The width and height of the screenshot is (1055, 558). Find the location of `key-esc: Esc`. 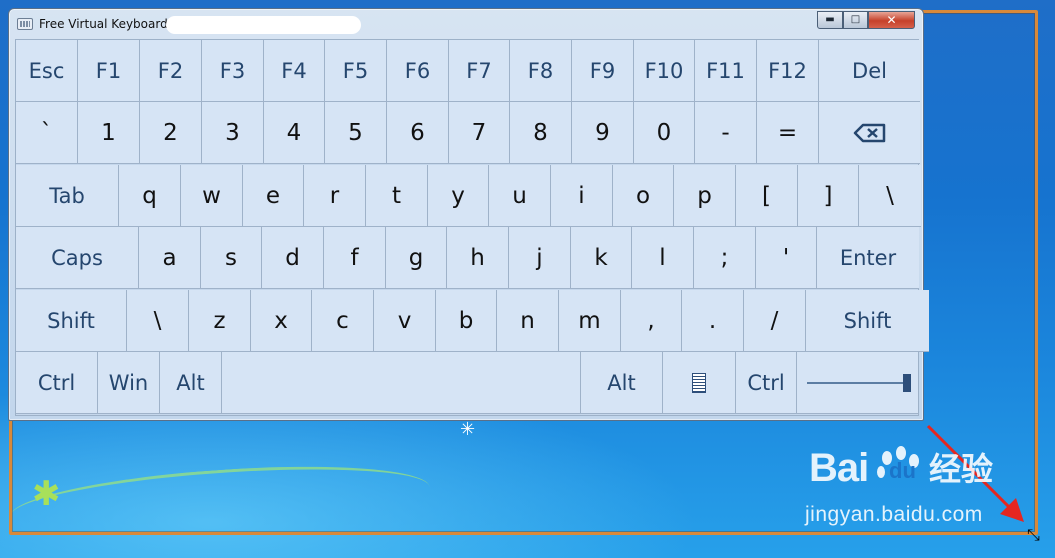

key-esc: Esc is located at coordinates (47, 71).